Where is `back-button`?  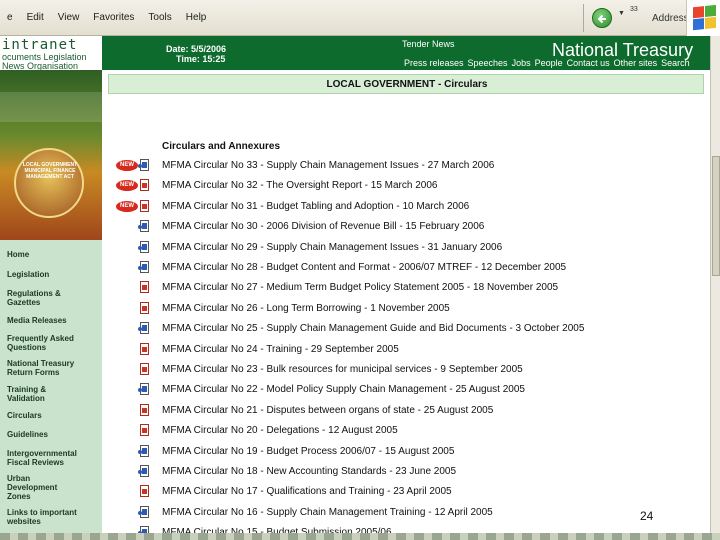 back-button is located at coordinates (602, 18).